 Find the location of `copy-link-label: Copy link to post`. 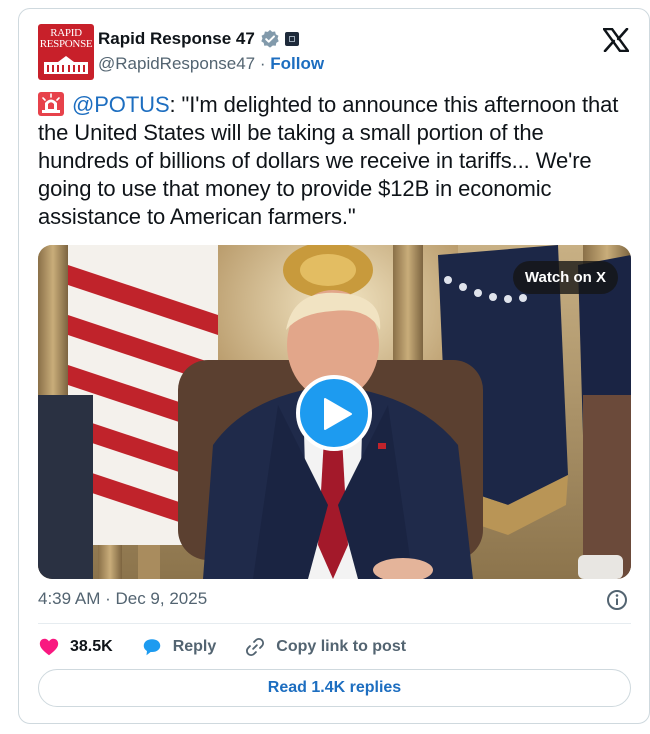

copy-link-label: Copy link to post is located at coordinates (341, 646).